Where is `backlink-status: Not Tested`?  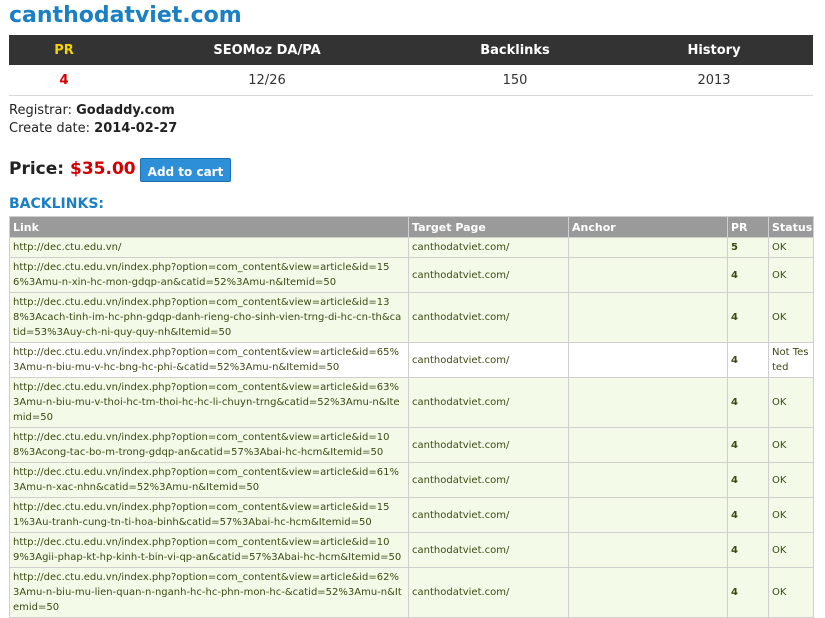 backlink-status: Not Tested is located at coordinates (791, 360).